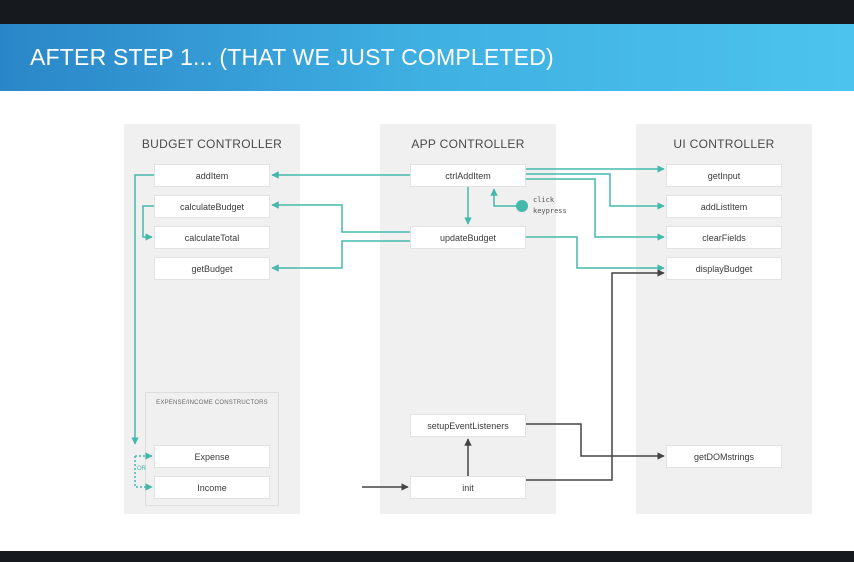 This screenshot has width=854, height=562. What do you see at coordinates (724, 237) in the screenshot?
I see `box-clearFields: clearFields` at bounding box center [724, 237].